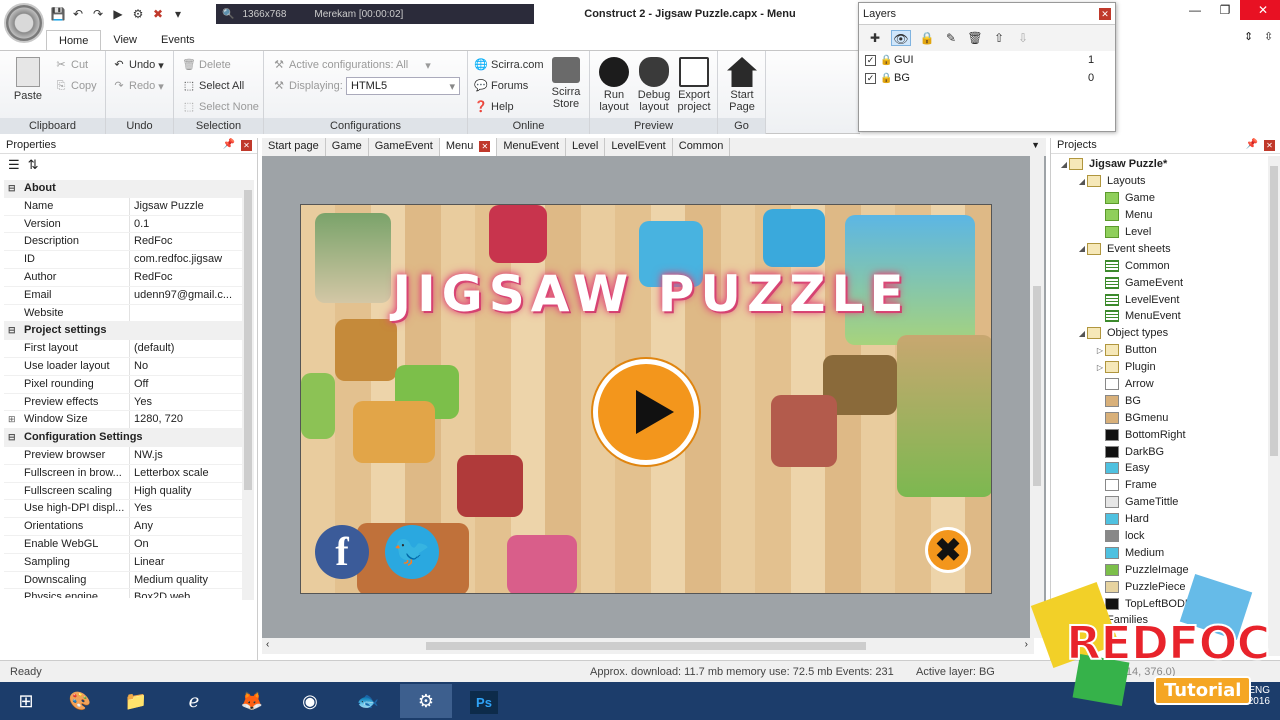 The width and height of the screenshot is (1280, 720). What do you see at coordinates (1160, 384) in the screenshot?
I see `tree-item: Arrow` at bounding box center [1160, 384].